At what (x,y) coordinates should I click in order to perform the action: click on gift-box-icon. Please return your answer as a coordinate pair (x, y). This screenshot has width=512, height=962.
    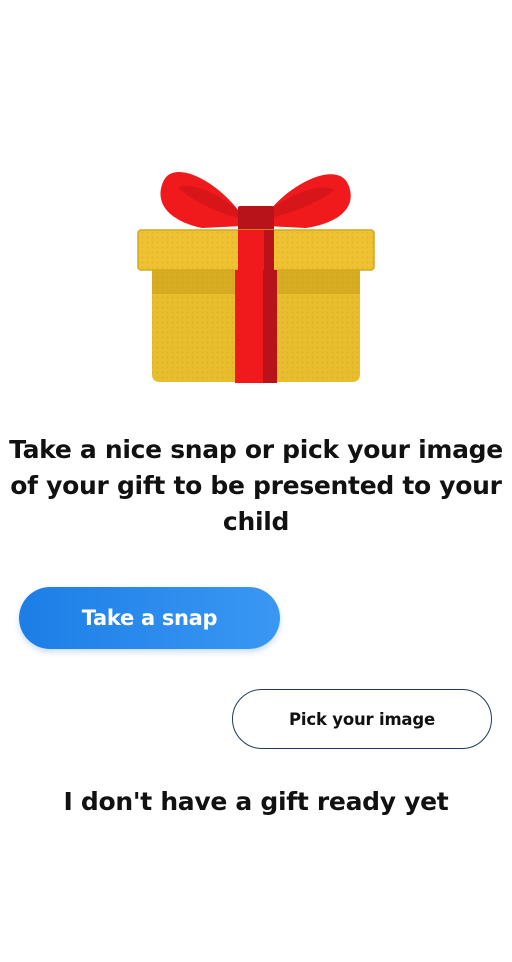
    Looking at the image, I should click on (256, 276).